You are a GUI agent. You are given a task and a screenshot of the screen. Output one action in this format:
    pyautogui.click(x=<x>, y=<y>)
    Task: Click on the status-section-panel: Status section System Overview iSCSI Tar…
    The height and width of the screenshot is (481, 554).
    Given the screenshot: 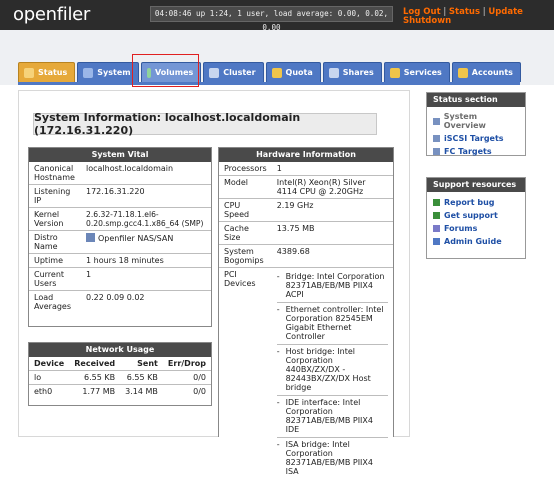 What is the action you would take?
    pyautogui.click(x=476, y=124)
    